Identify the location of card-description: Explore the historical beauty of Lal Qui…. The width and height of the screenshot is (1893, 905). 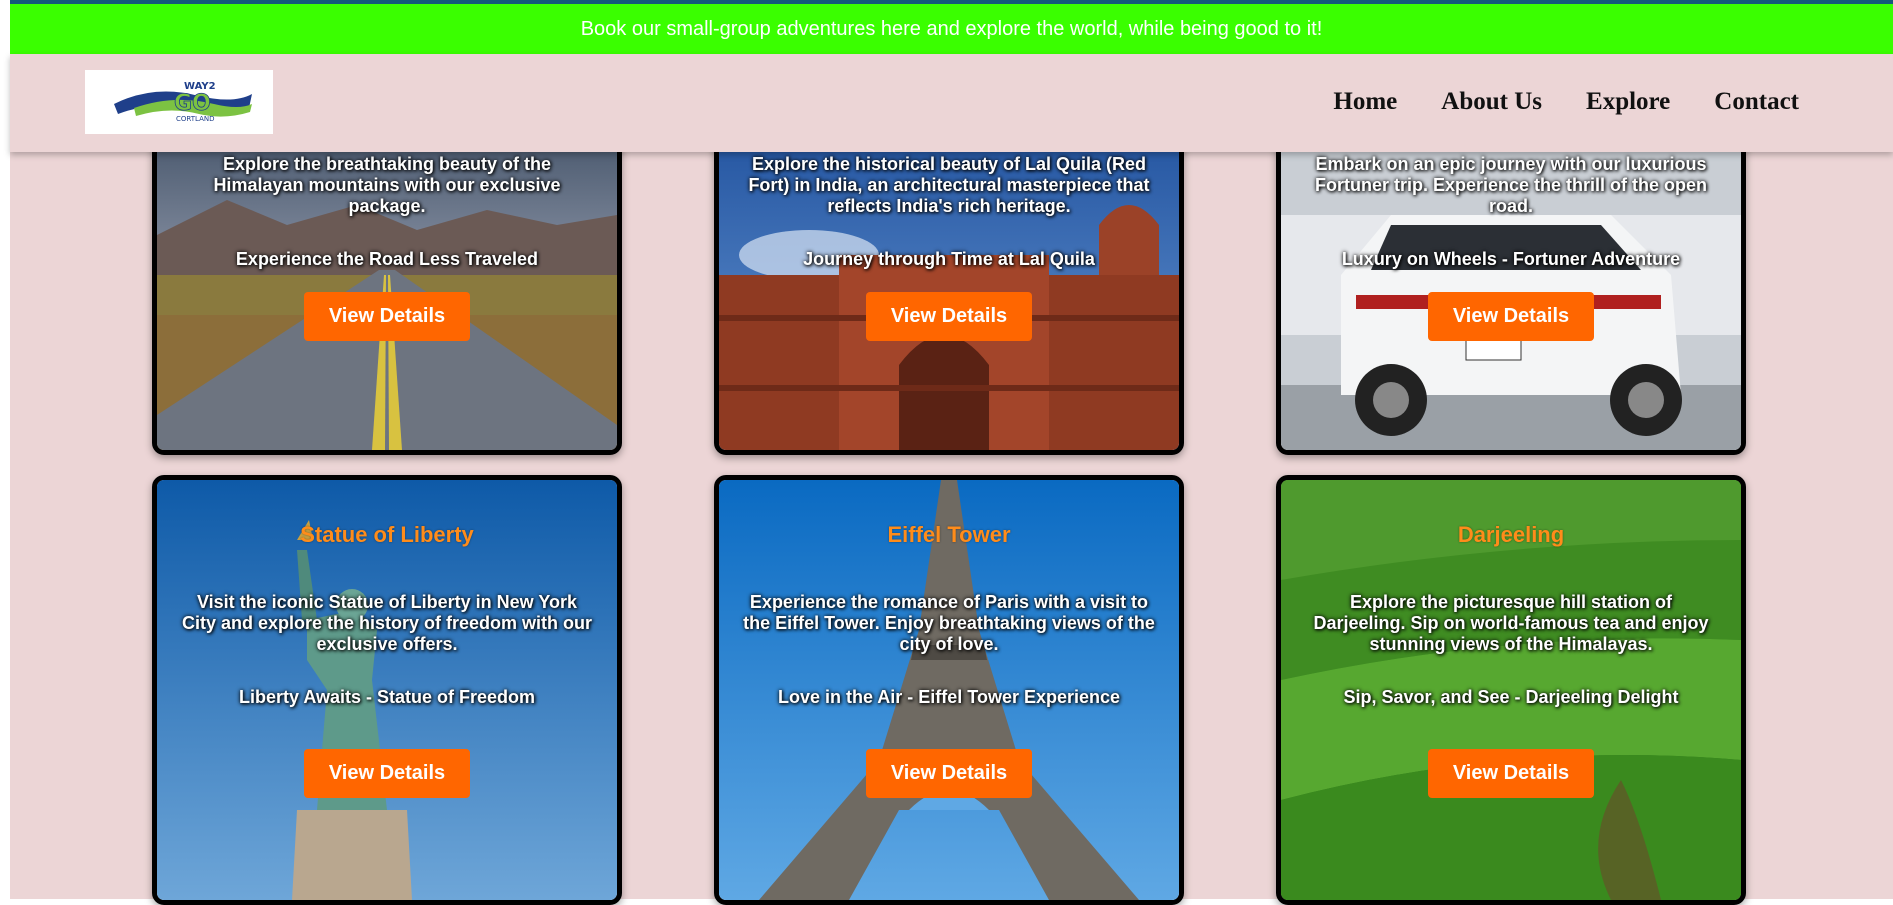
(949, 185).